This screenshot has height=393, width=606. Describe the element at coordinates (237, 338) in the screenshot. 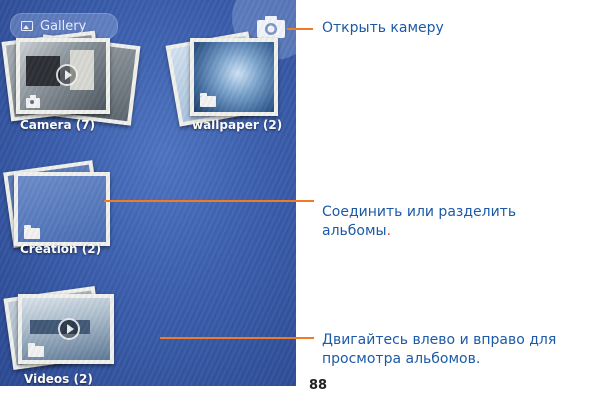

I see `callout-line-browse` at that location.